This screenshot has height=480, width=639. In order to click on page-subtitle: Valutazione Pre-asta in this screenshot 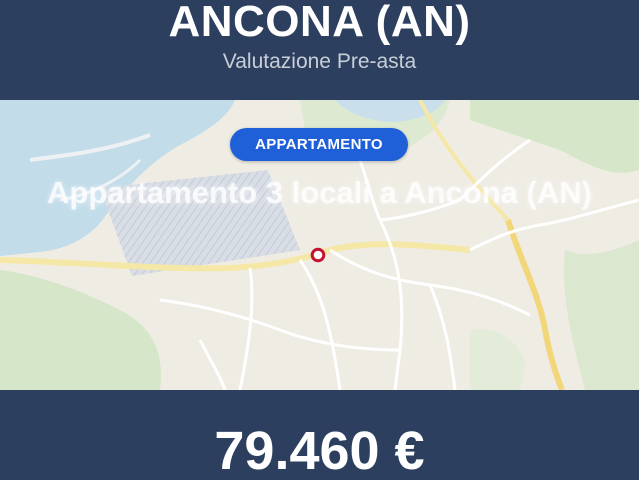, I will do `click(319, 61)`.